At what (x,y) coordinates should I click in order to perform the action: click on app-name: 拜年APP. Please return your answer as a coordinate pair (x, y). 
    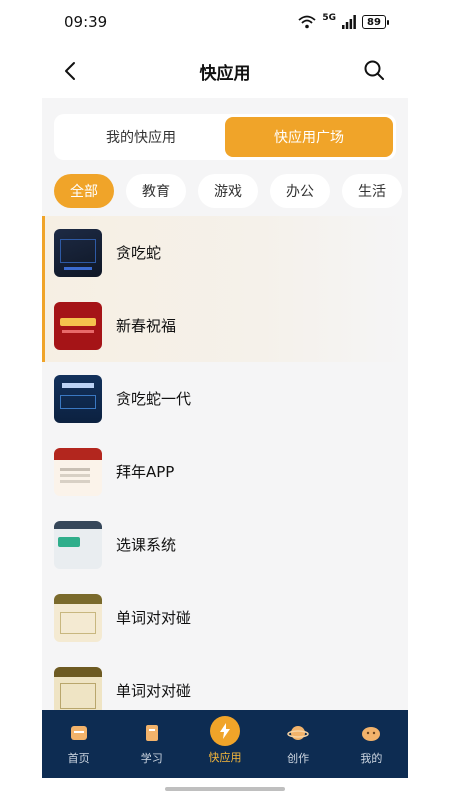
    Looking at the image, I should click on (145, 472).